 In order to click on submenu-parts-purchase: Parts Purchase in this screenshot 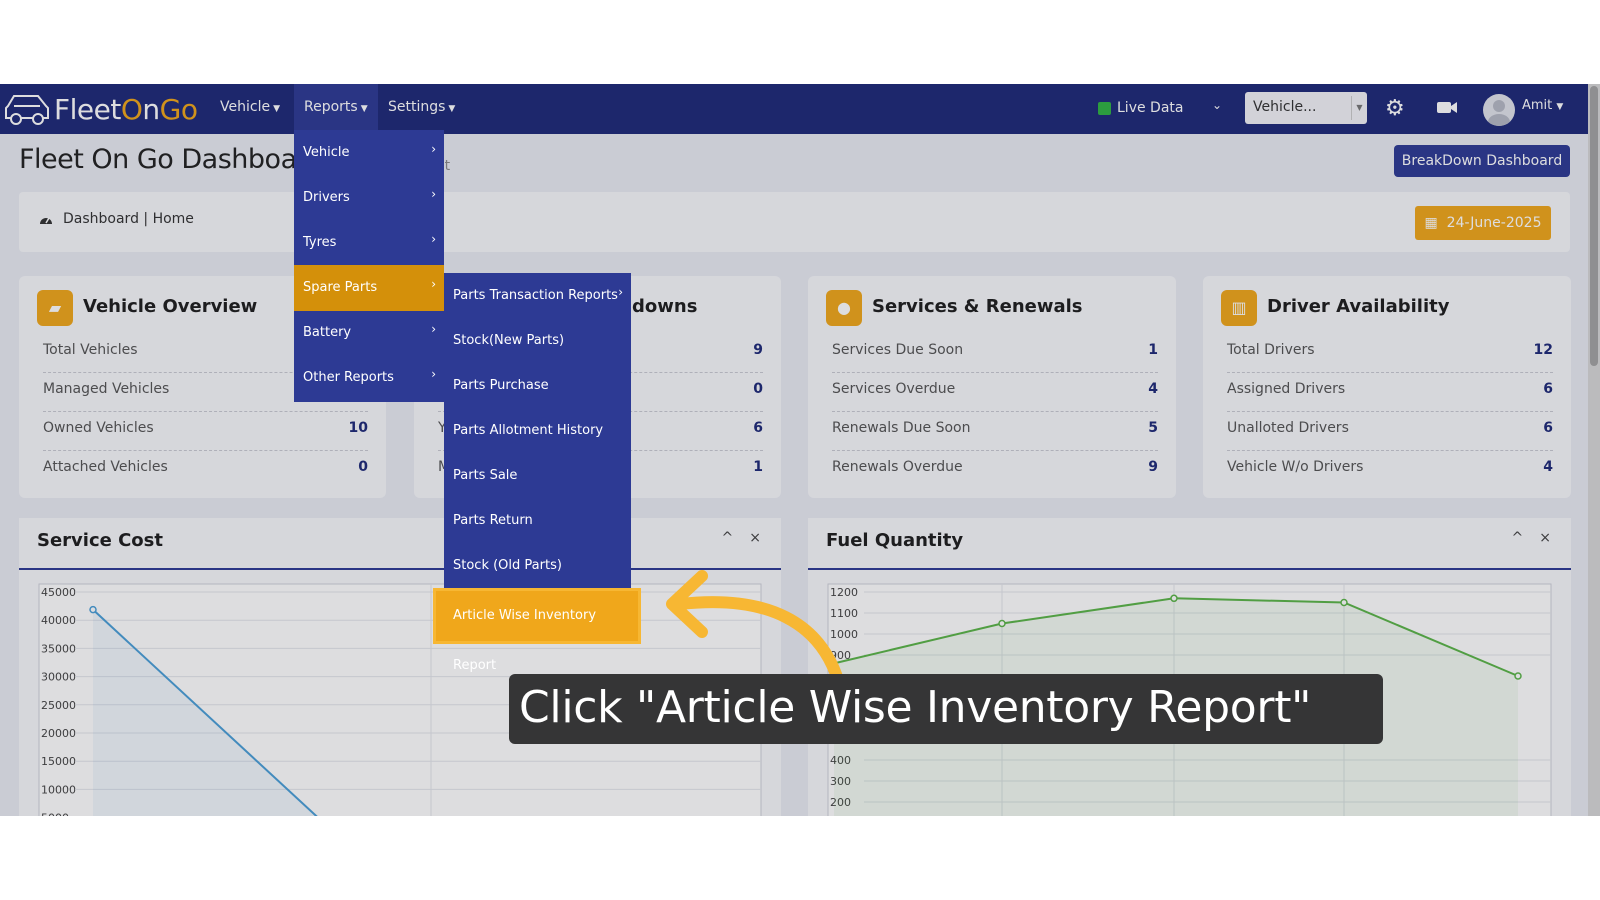, I will do `click(537, 386)`.